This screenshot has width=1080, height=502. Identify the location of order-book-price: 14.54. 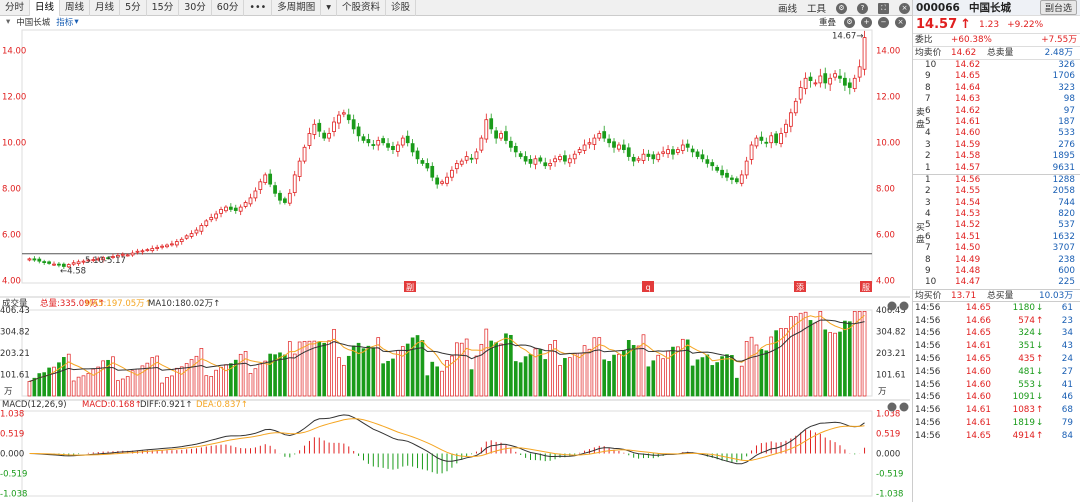
(968, 202).